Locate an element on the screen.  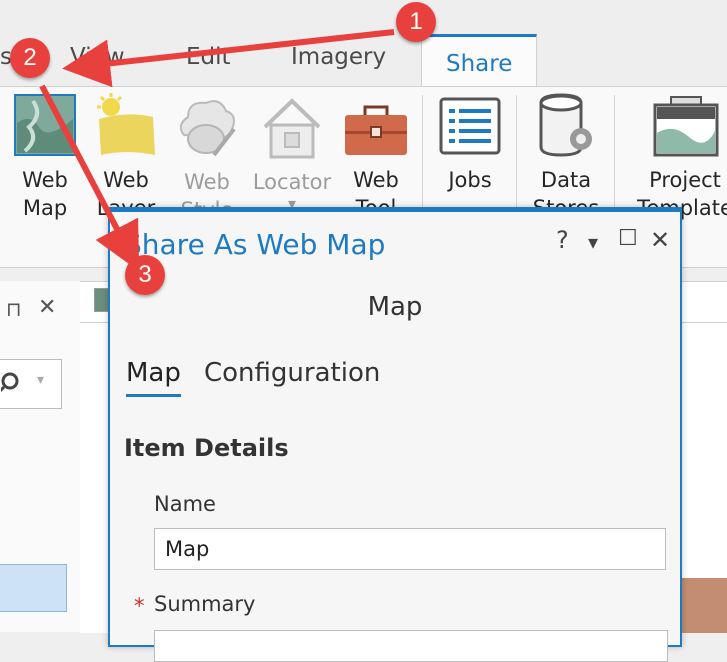
callout-3: 3 is located at coordinates (145, 275).